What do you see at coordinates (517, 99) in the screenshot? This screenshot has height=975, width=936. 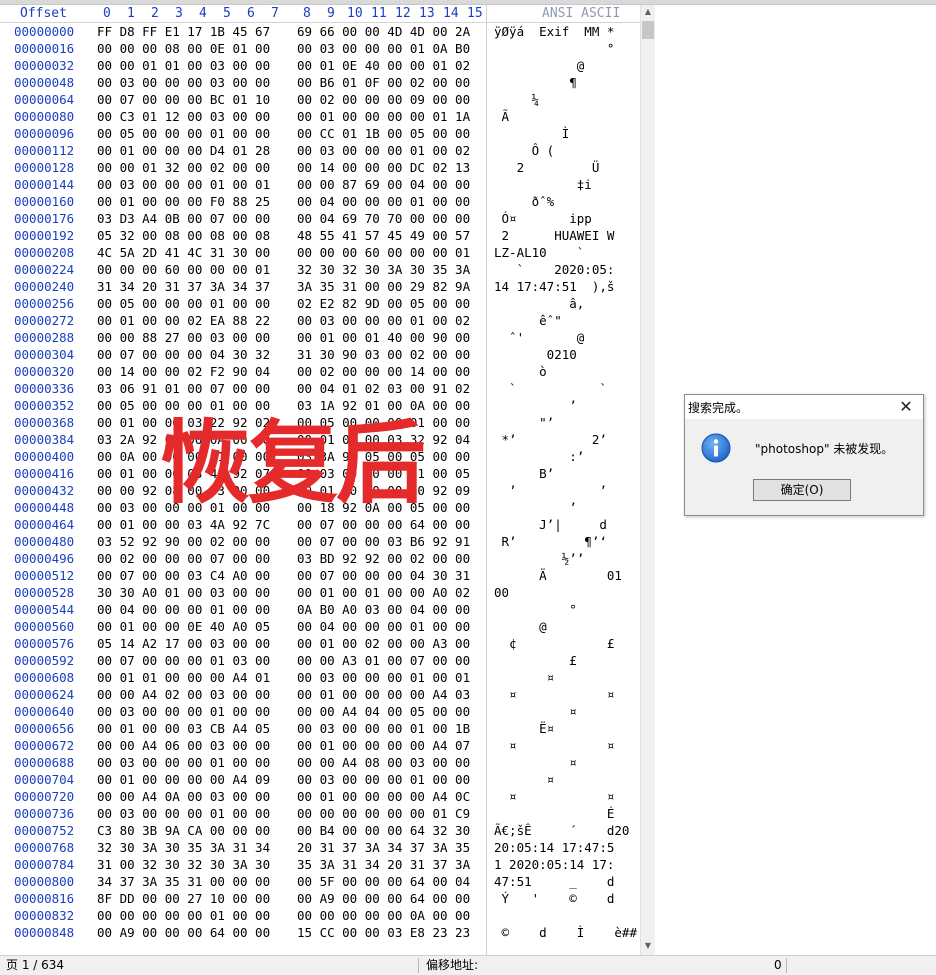 I see `ascii-cell: ¼` at bounding box center [517, 99].